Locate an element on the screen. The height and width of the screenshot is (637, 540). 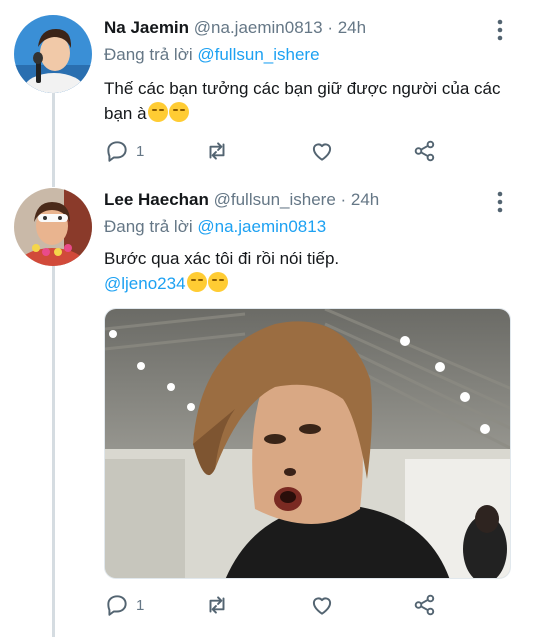
tweet-body-line-2: @ljeno234 is located at coordinates (314, 283).